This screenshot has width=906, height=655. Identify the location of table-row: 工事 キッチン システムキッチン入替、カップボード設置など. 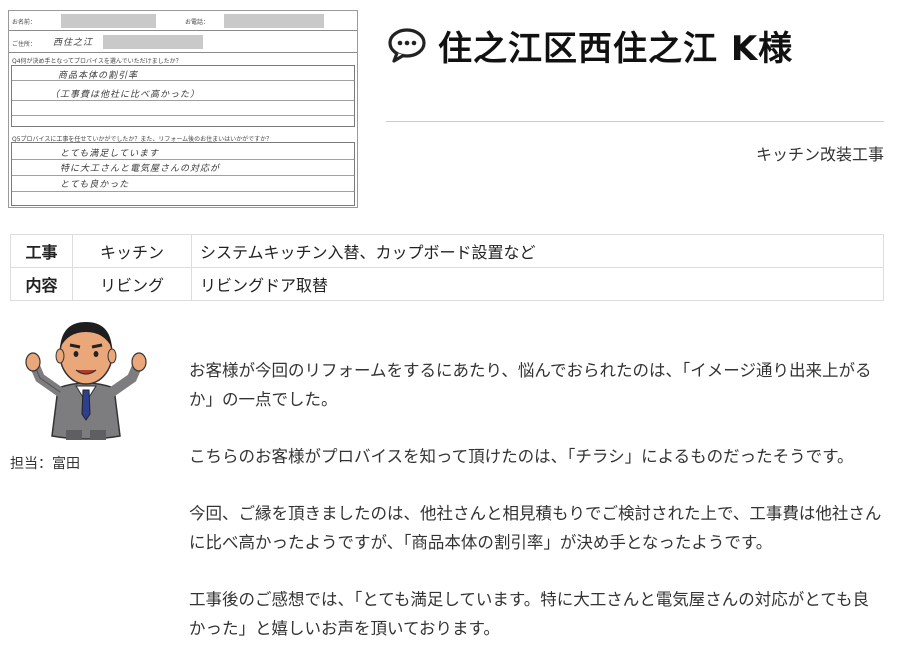
(447, 251).